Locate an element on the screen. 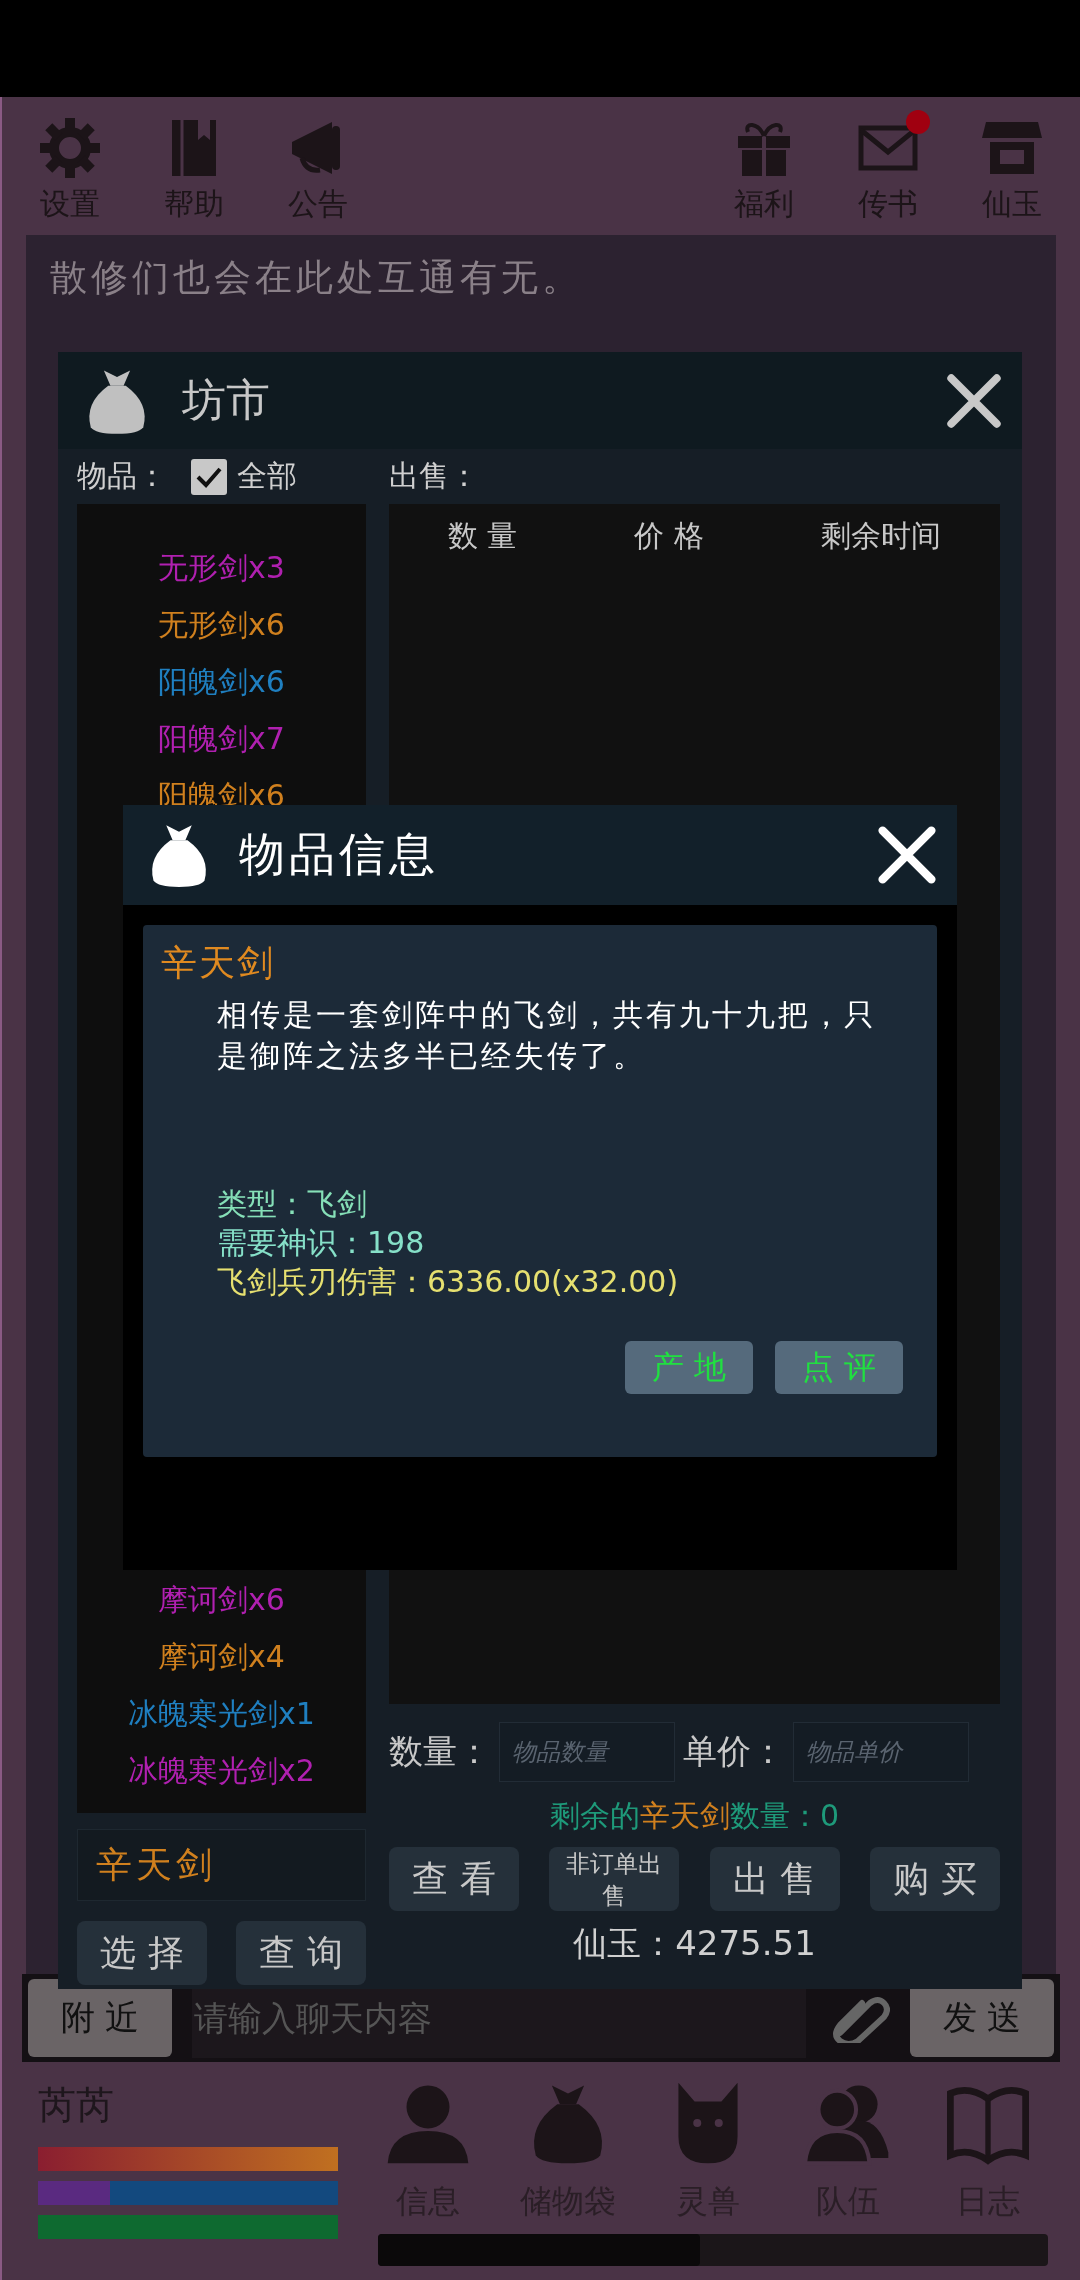  close-icon is located at coordinates (974, 400).